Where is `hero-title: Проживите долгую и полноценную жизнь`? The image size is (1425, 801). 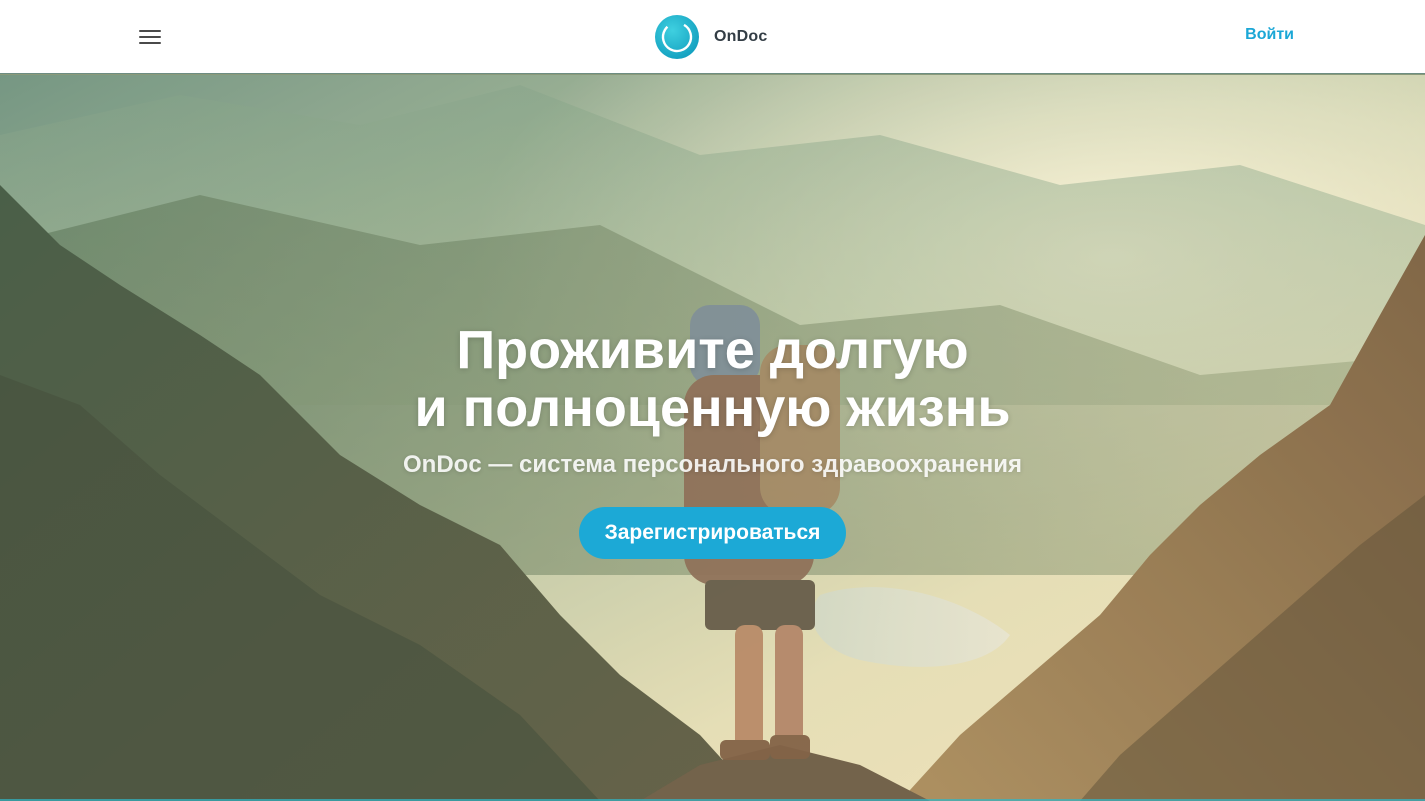 hero-title: Проживите долгую и полноценную жизнь is located at coordinates (712, 379).